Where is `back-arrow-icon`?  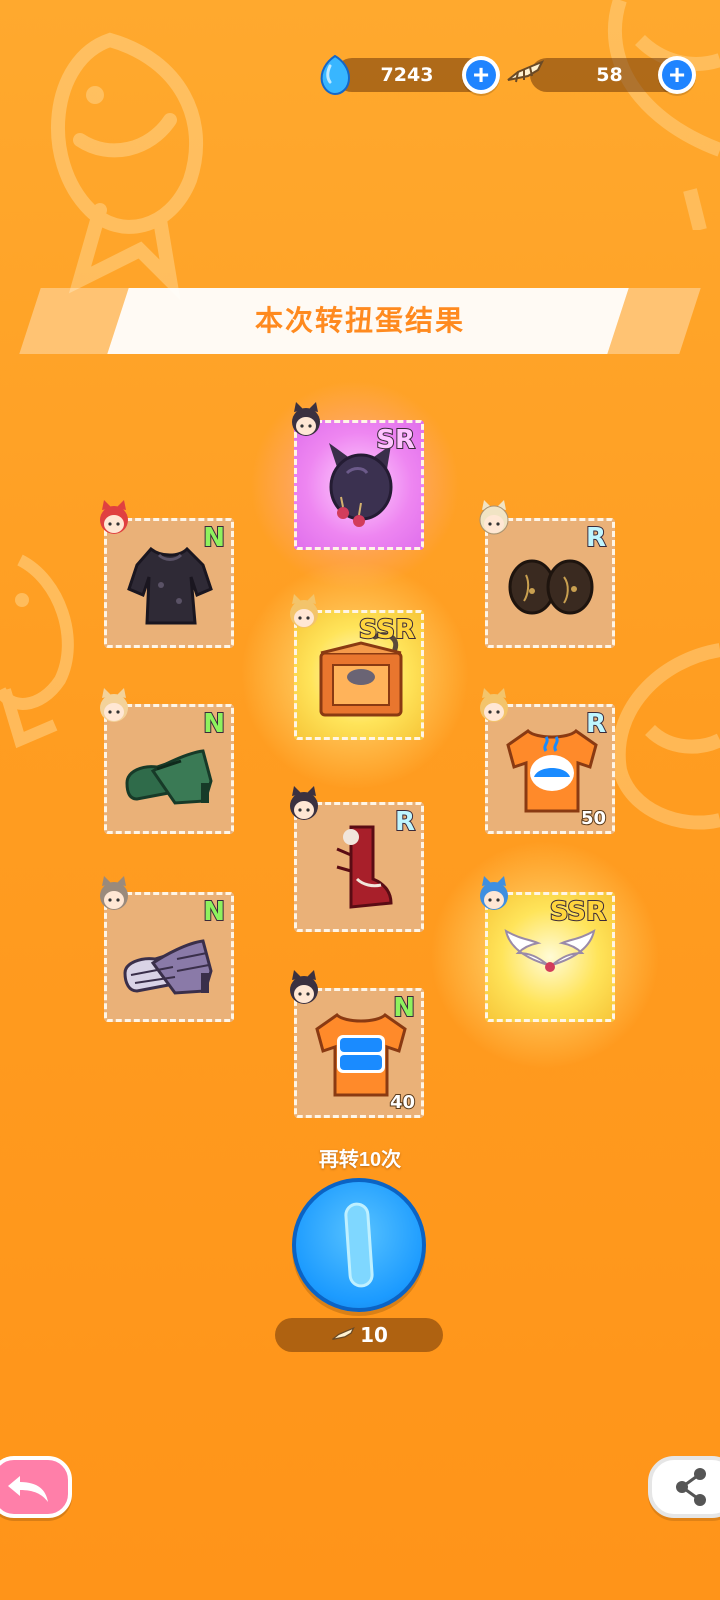
back-arrow-icon is located at coordinates (28, 1489).